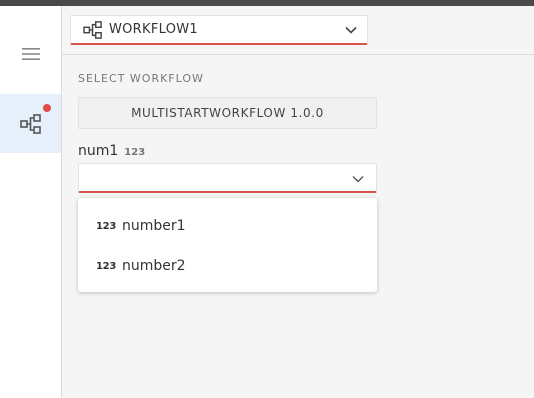 The image size is (534, 398). What do you see at coordinates (227, 226) in the screenshot?
I see `dropdown-option-number1: 123 number1` at bounding box center [227, 226].